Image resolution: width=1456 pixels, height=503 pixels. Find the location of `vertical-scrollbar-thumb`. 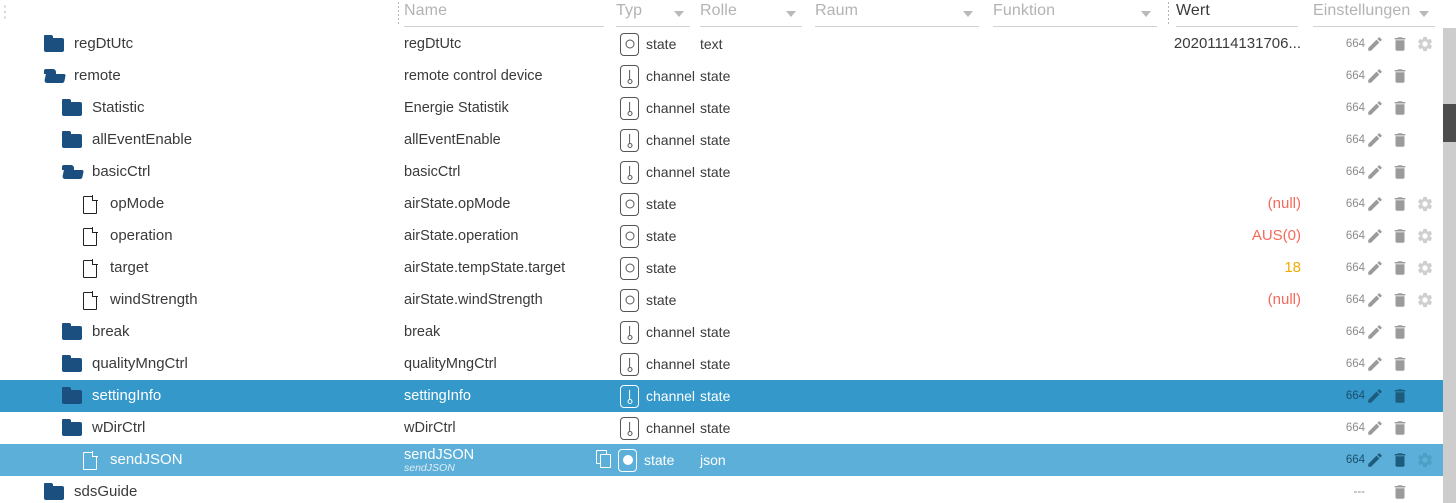

vertical-scrollbar-thumb is located at coordinates (1449, 123).